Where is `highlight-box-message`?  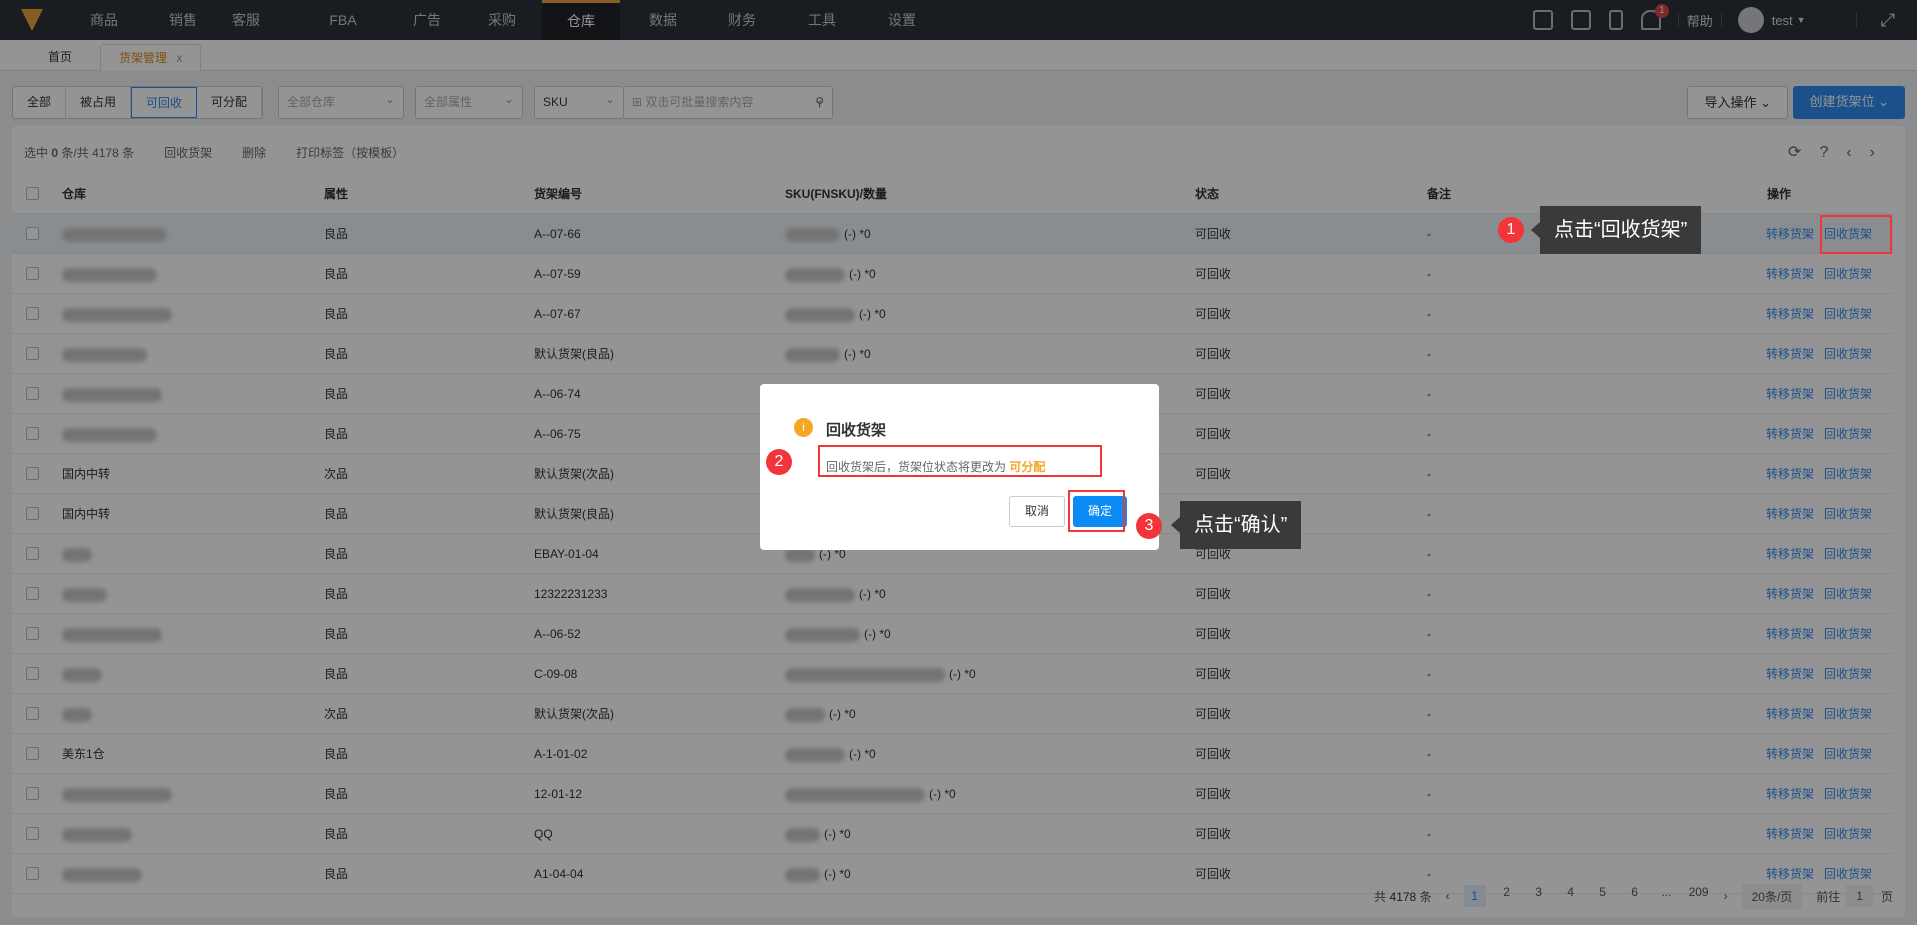
highlight-box-message is located at coordinates (960, 461).